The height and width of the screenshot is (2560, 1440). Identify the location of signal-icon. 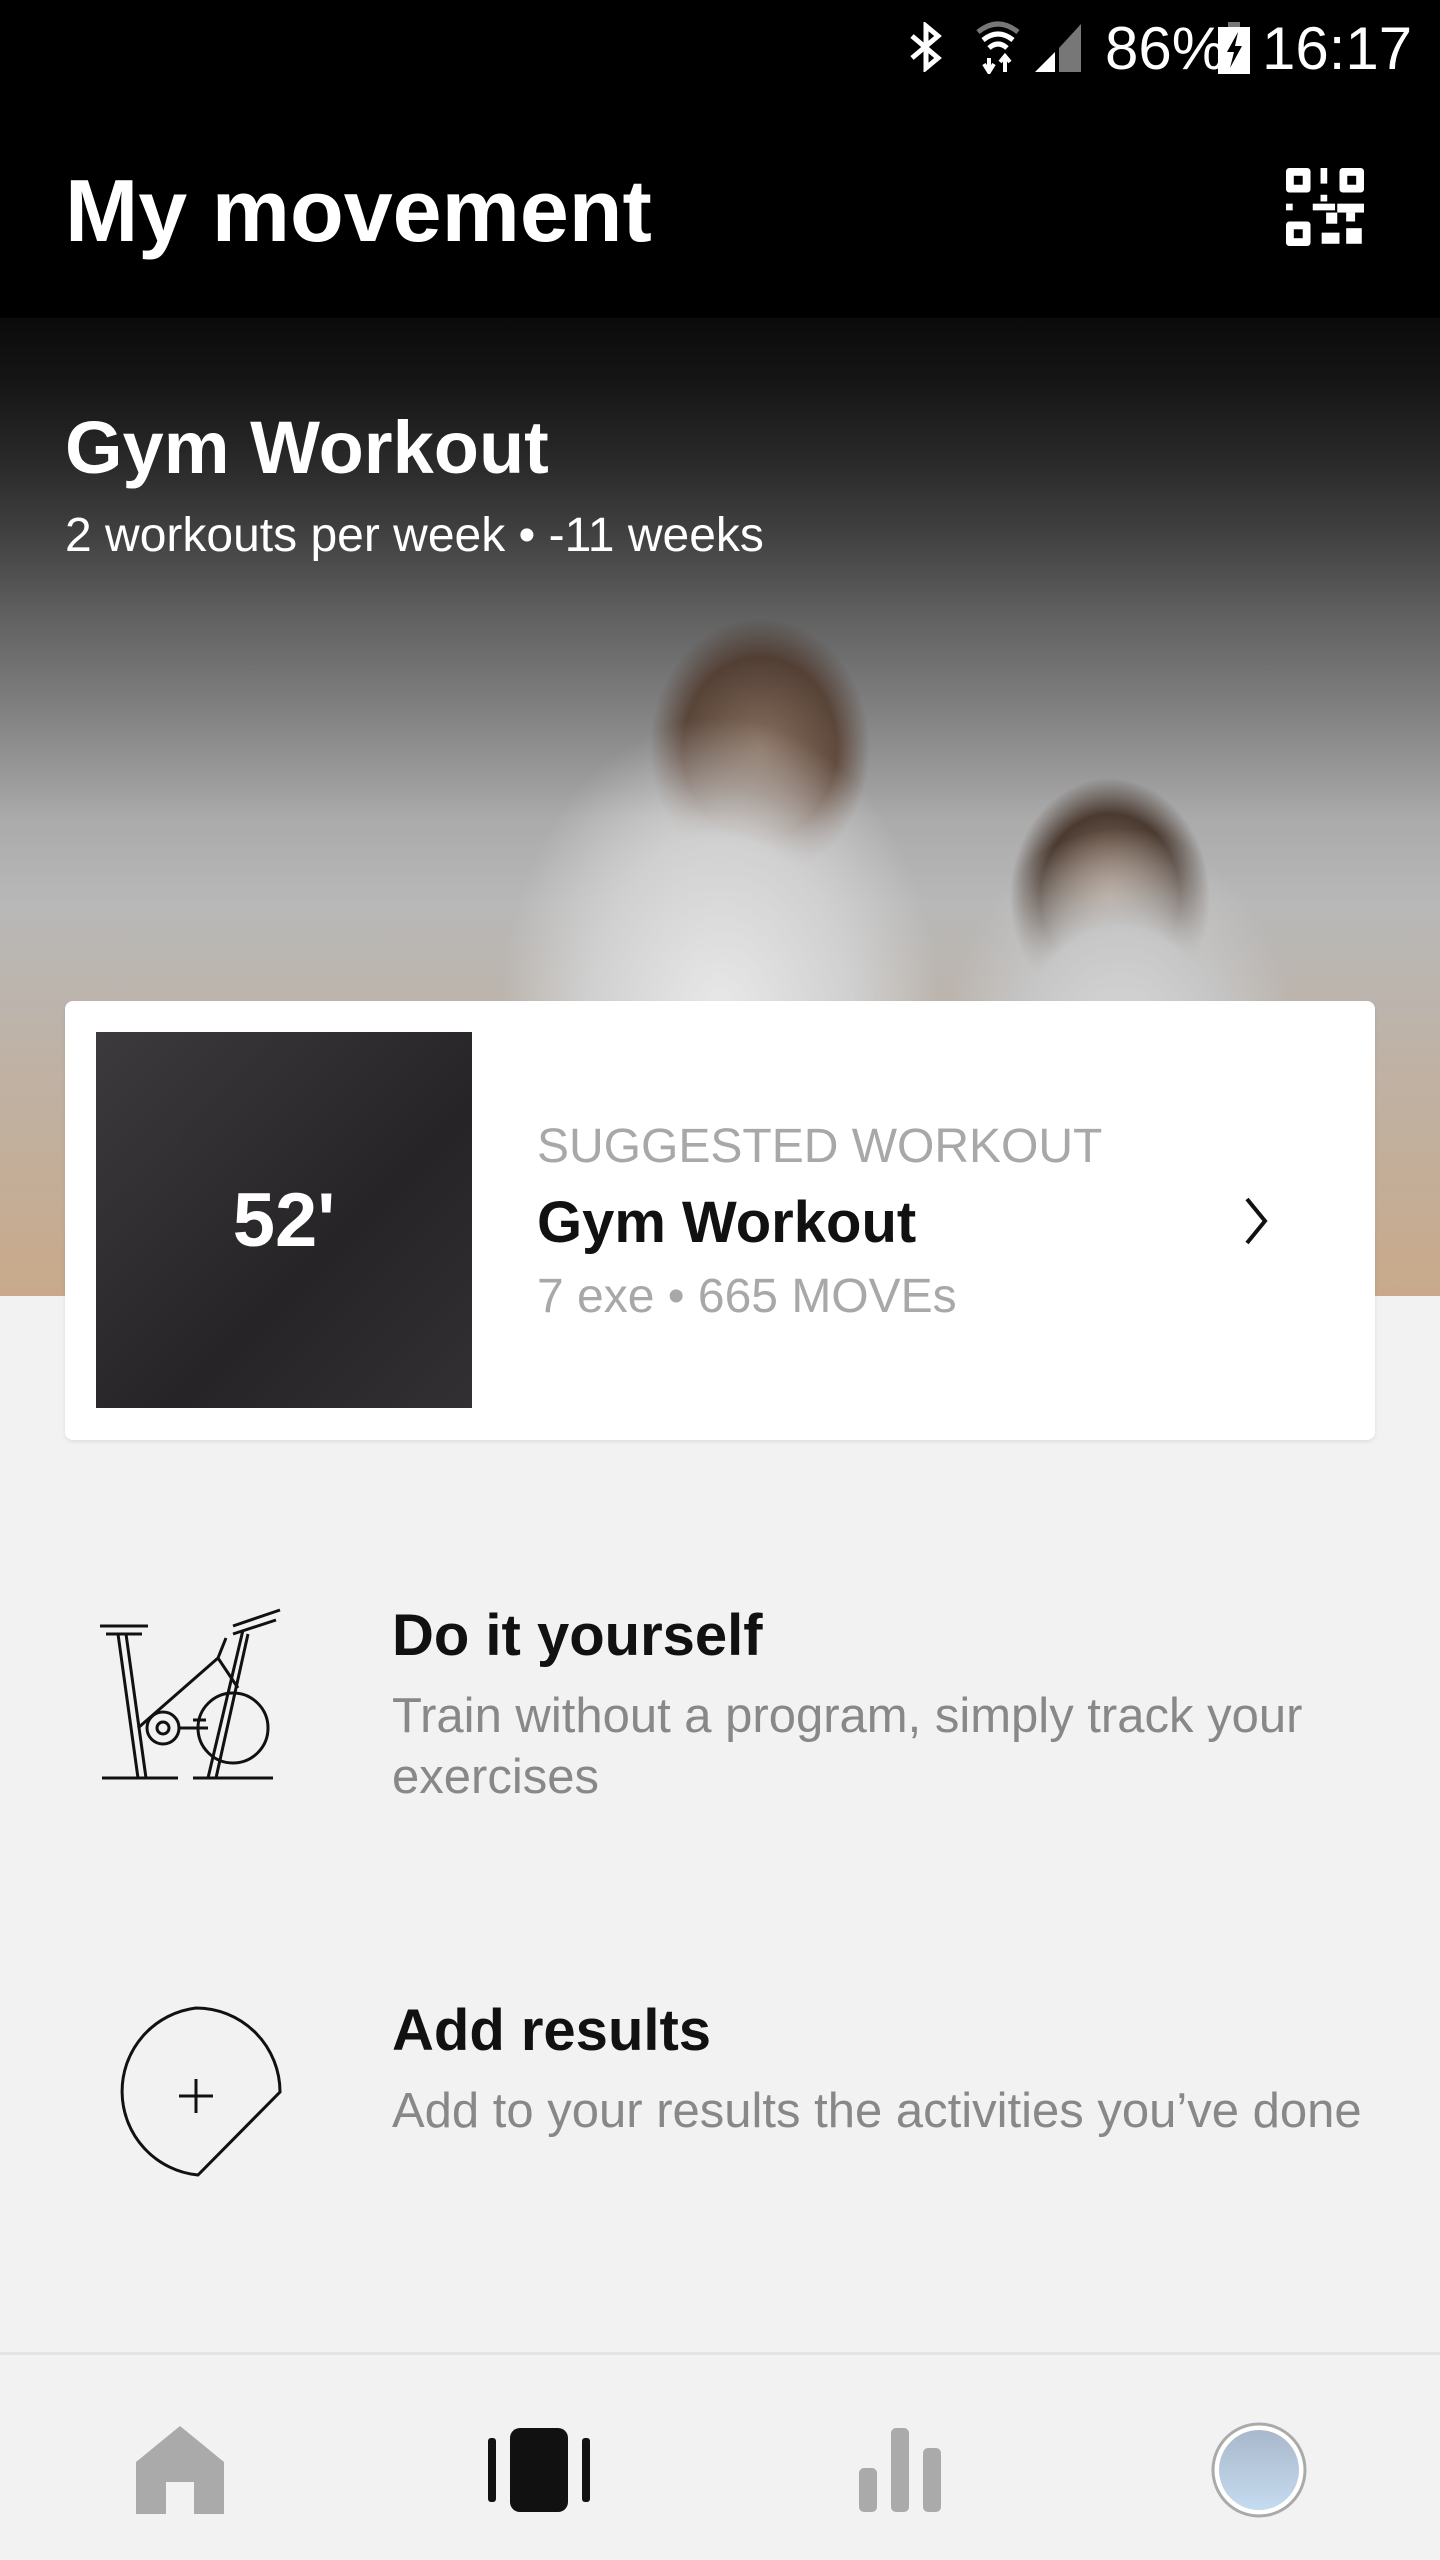
(1058, 48).